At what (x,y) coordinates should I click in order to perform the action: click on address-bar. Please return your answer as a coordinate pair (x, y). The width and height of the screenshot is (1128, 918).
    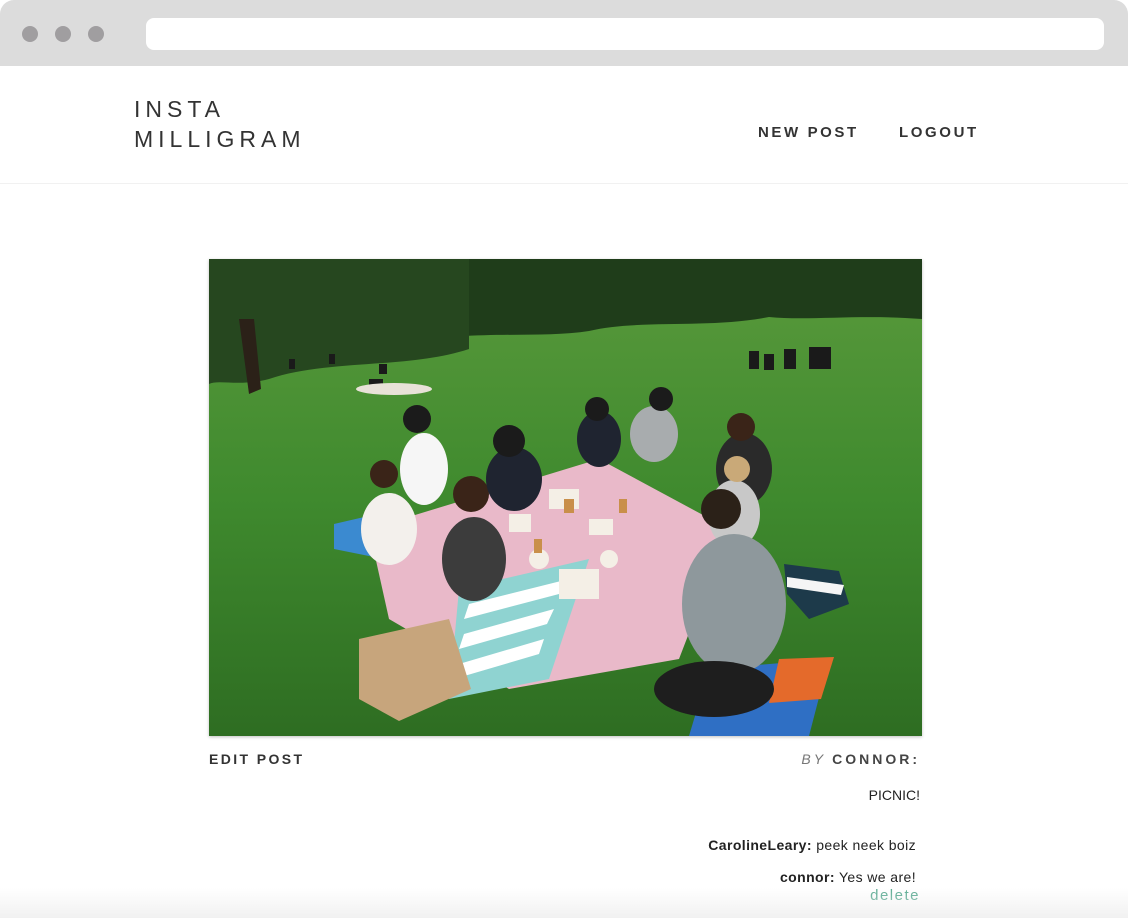
    Looking at the image, I should click on (625, 34).